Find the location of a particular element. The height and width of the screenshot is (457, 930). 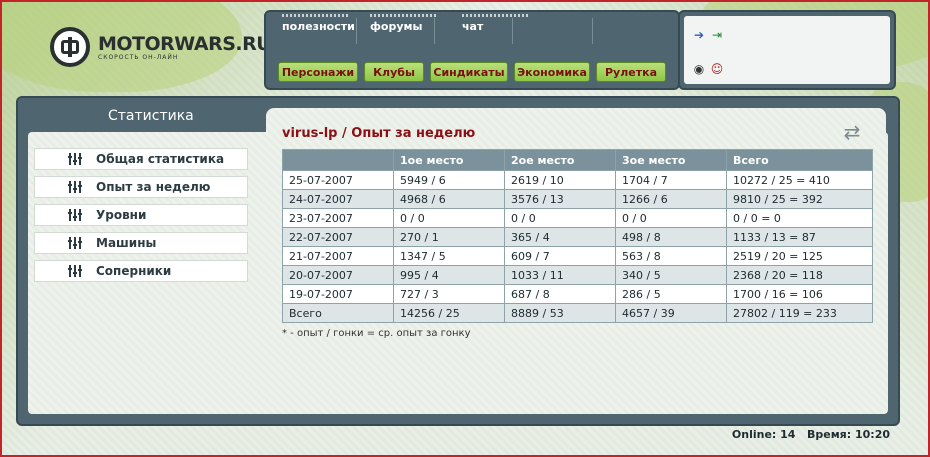

table-cell: 3576 / 13 is located at coordinates (560, 199).